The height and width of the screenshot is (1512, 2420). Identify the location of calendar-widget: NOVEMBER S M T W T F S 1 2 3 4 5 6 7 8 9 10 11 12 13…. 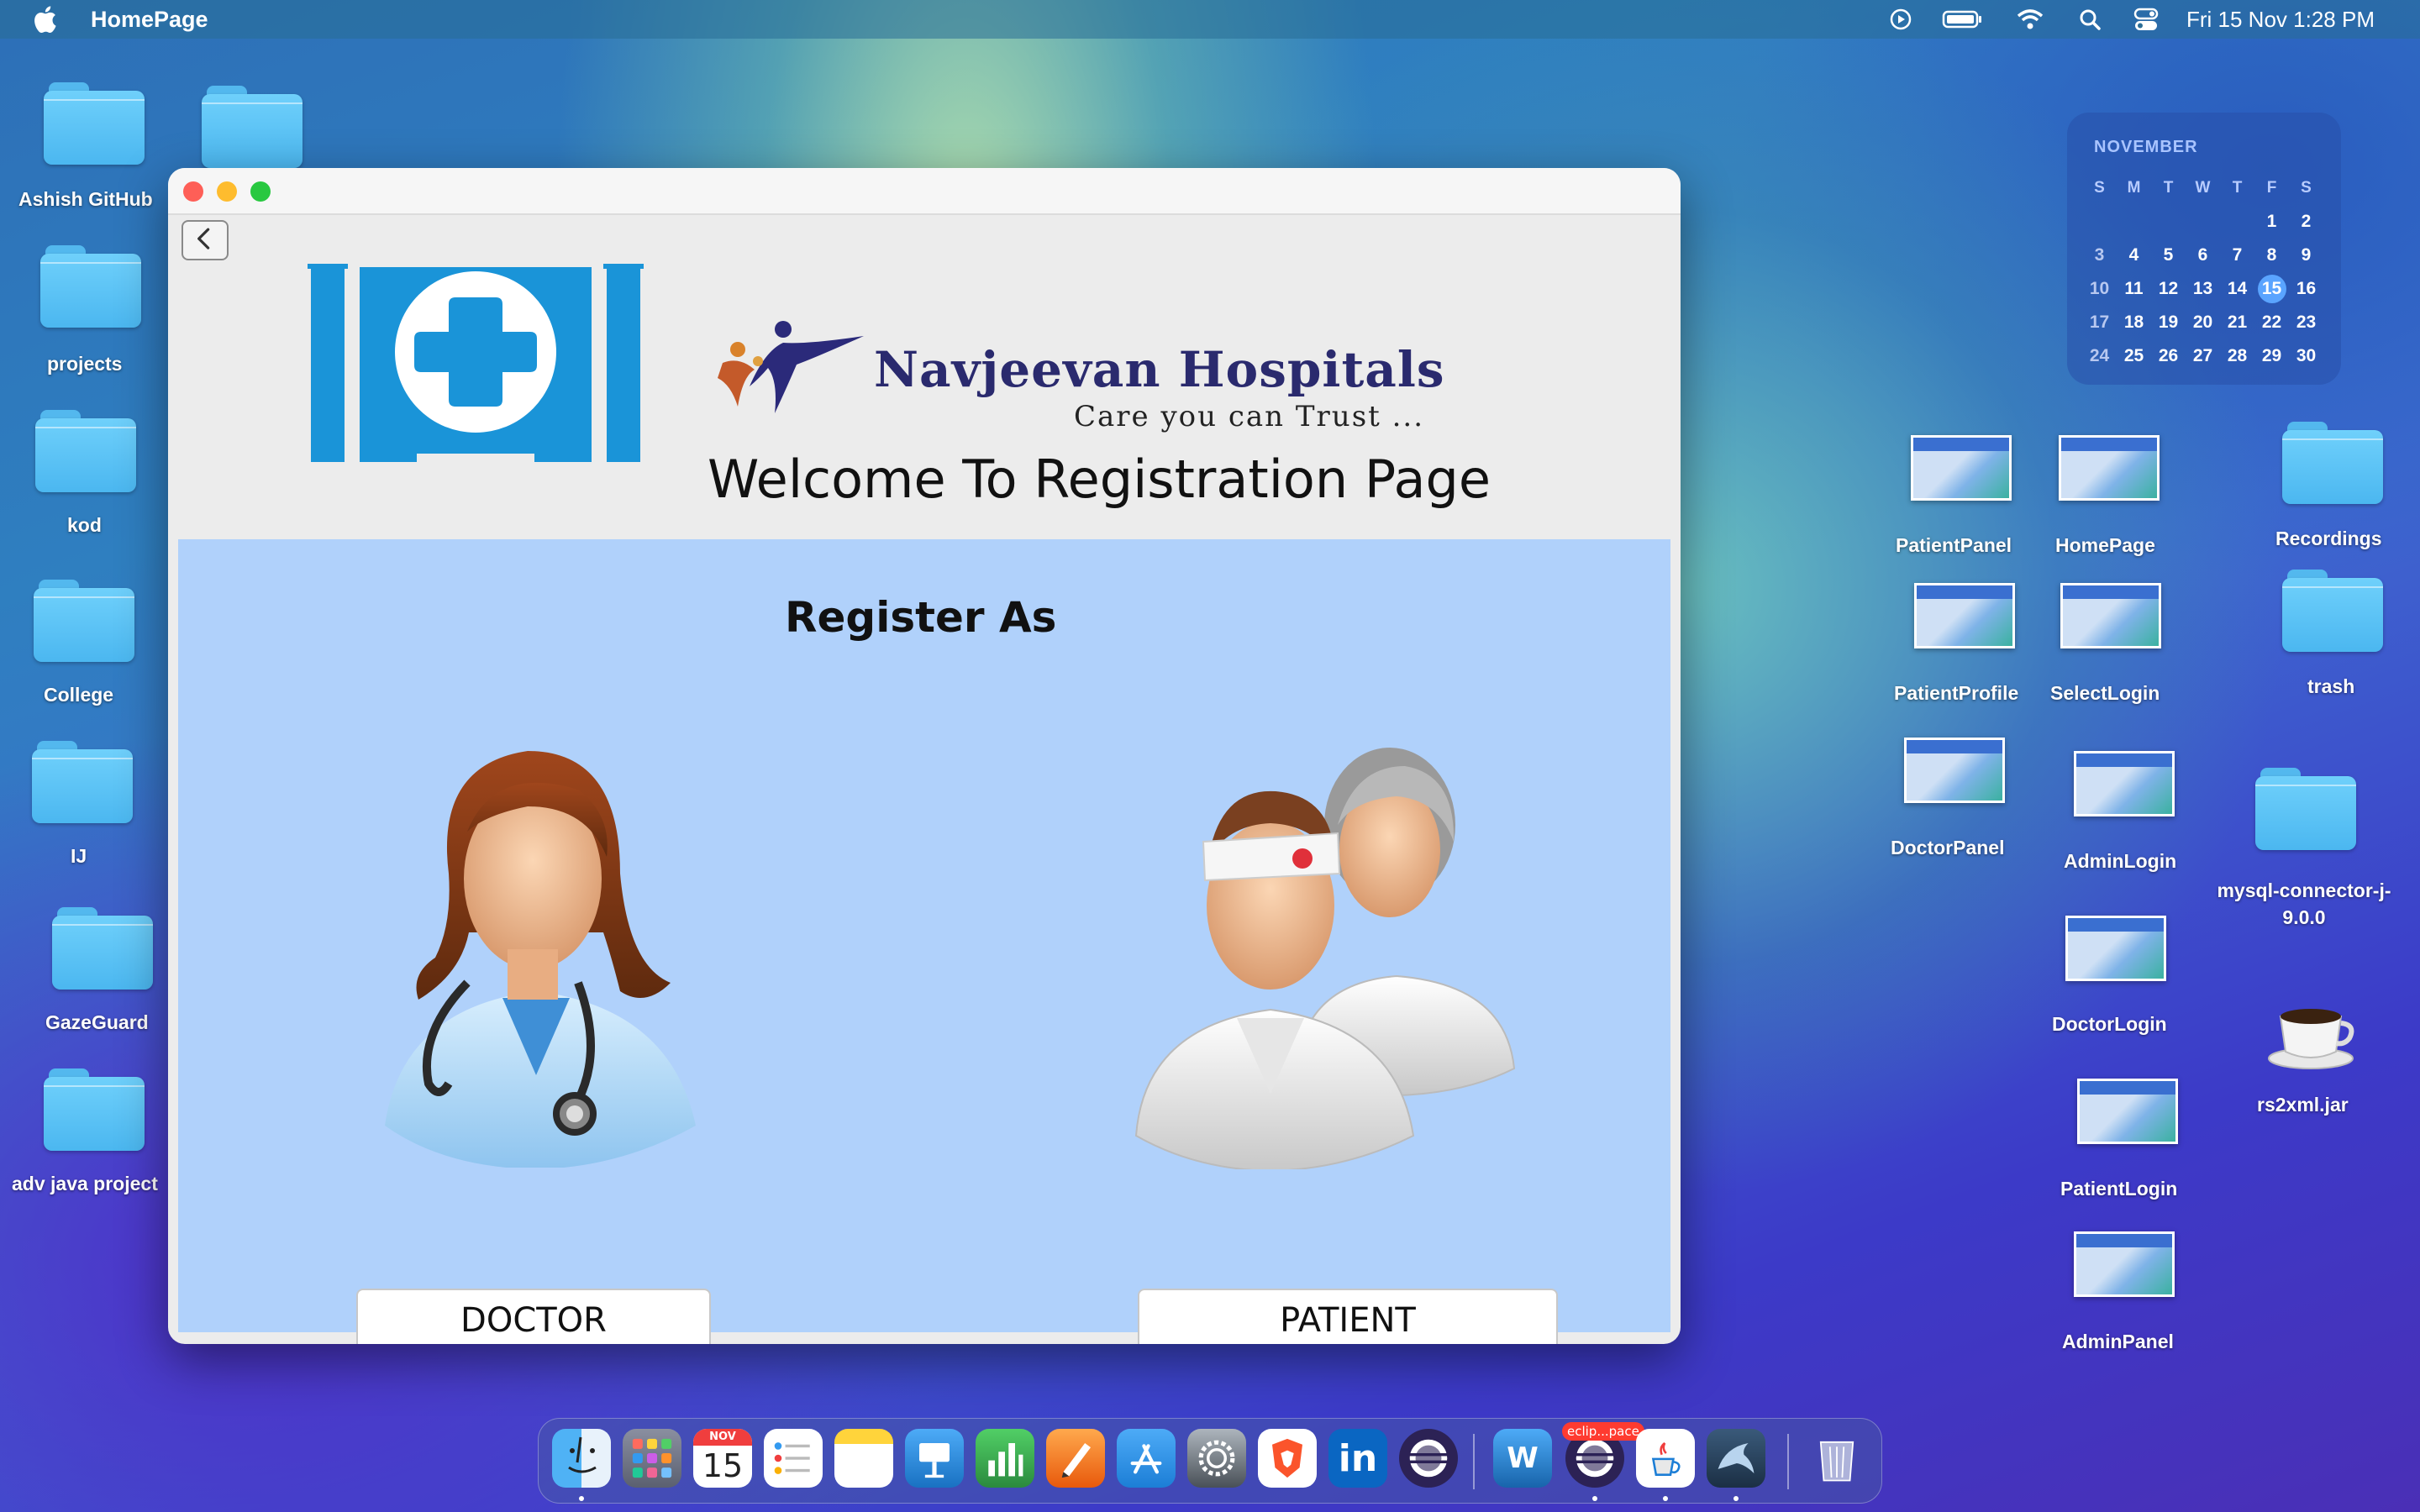
(2204, 249).